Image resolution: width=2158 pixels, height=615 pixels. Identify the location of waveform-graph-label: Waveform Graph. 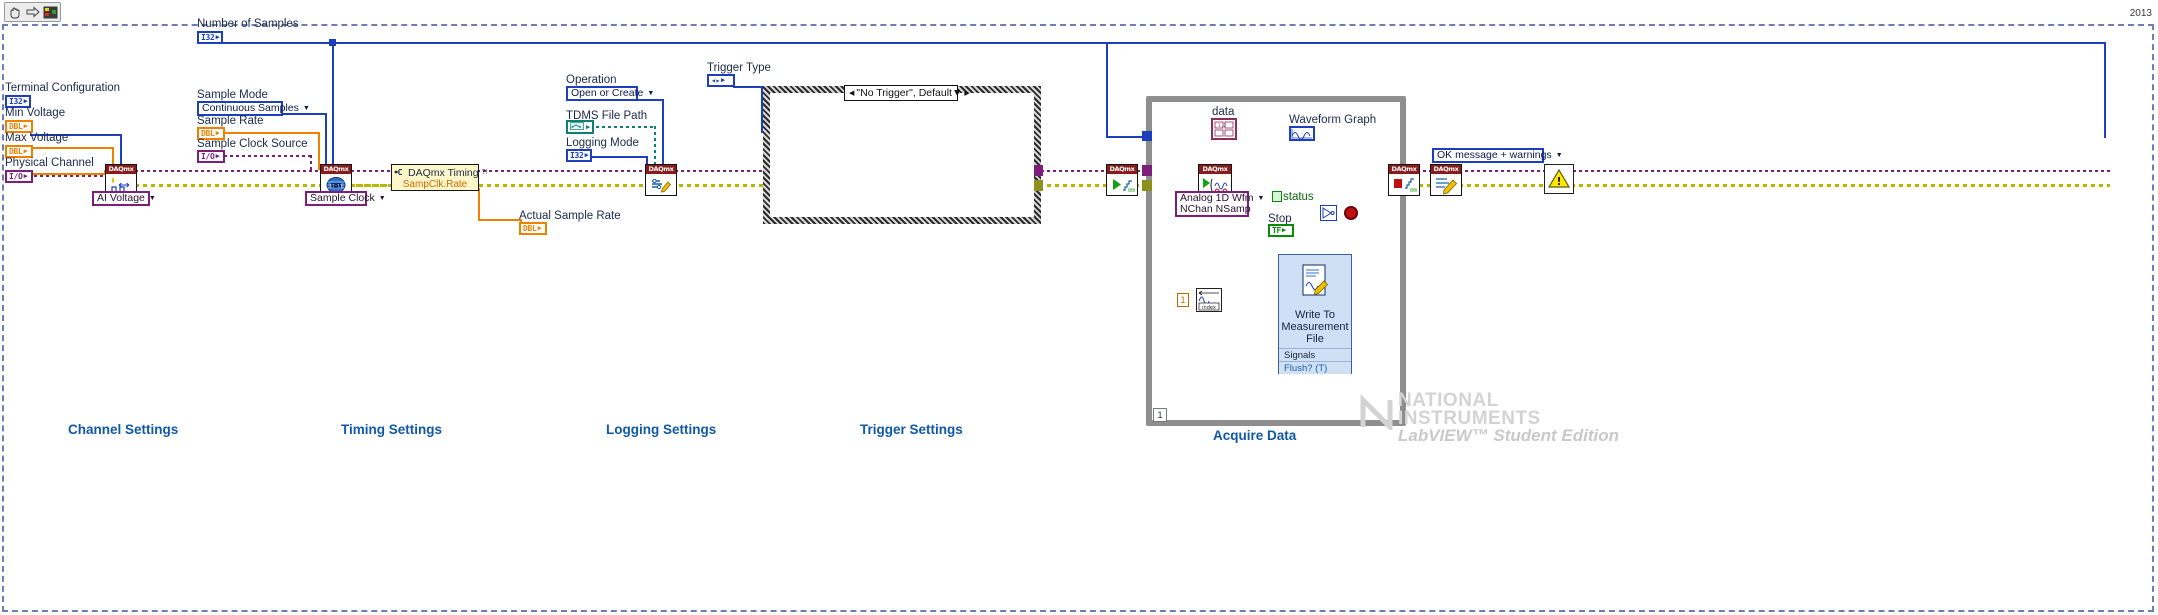
(1333, 120).